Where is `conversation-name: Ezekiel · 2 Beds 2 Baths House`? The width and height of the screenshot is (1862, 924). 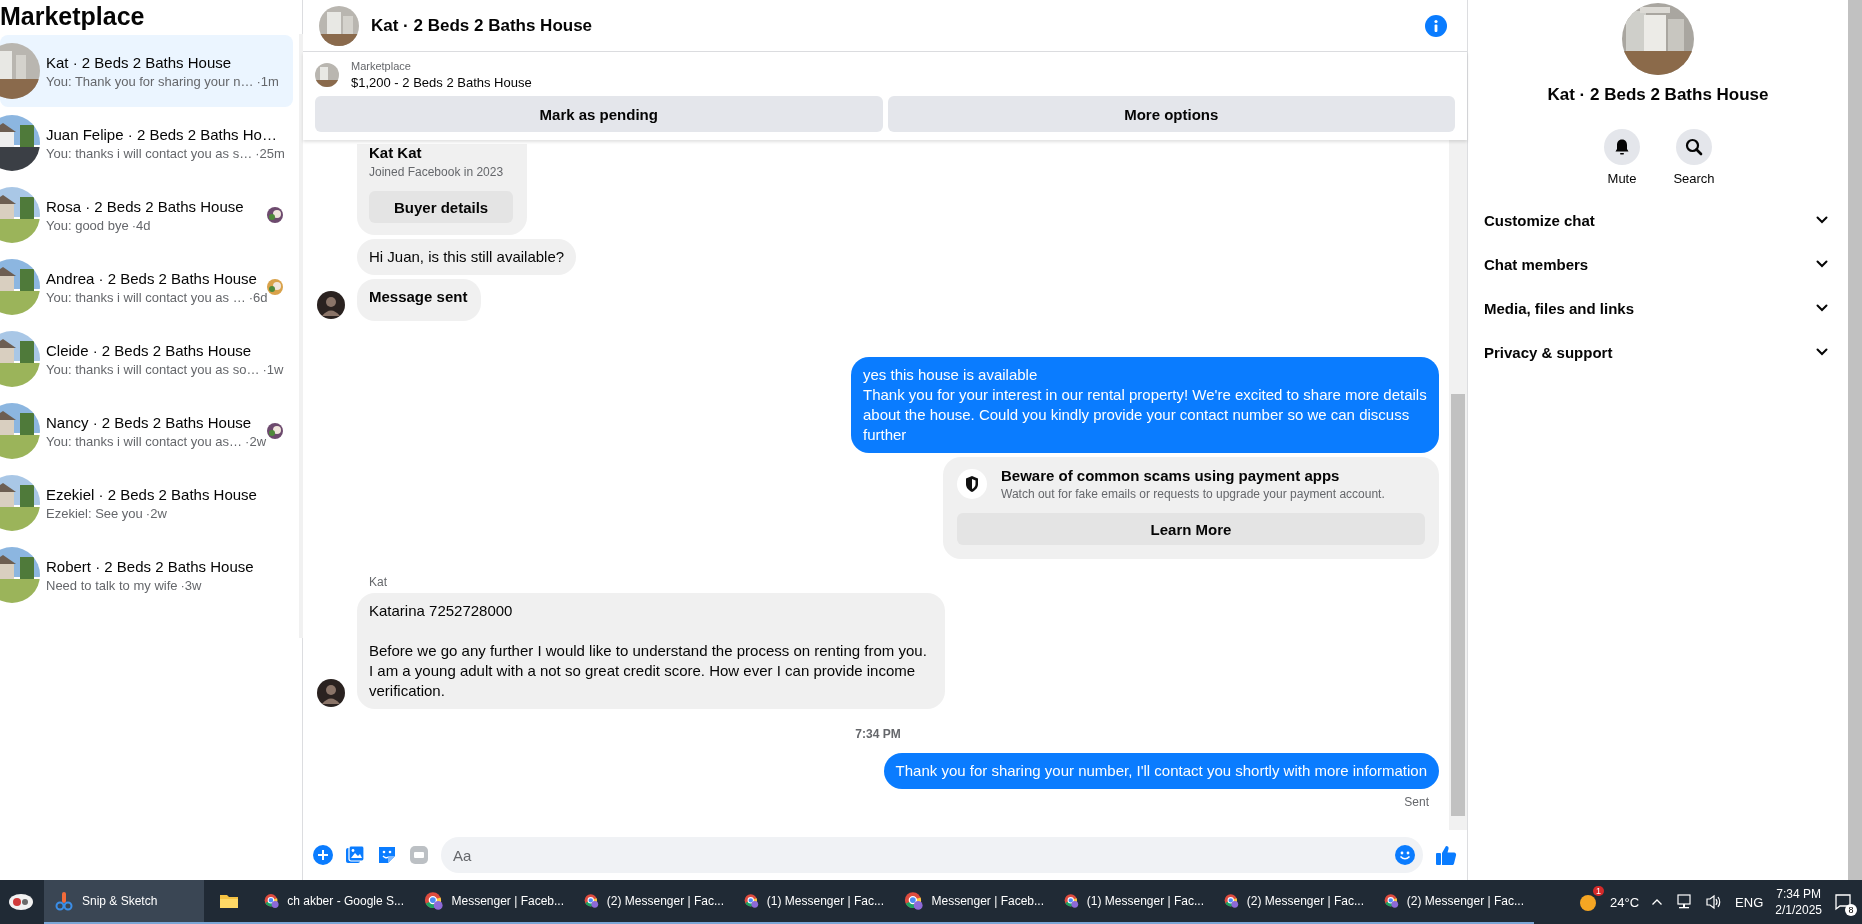 conversation-name: Ezekiel · 2 Beds 2 Baths House is located at coordinates (152, 494).